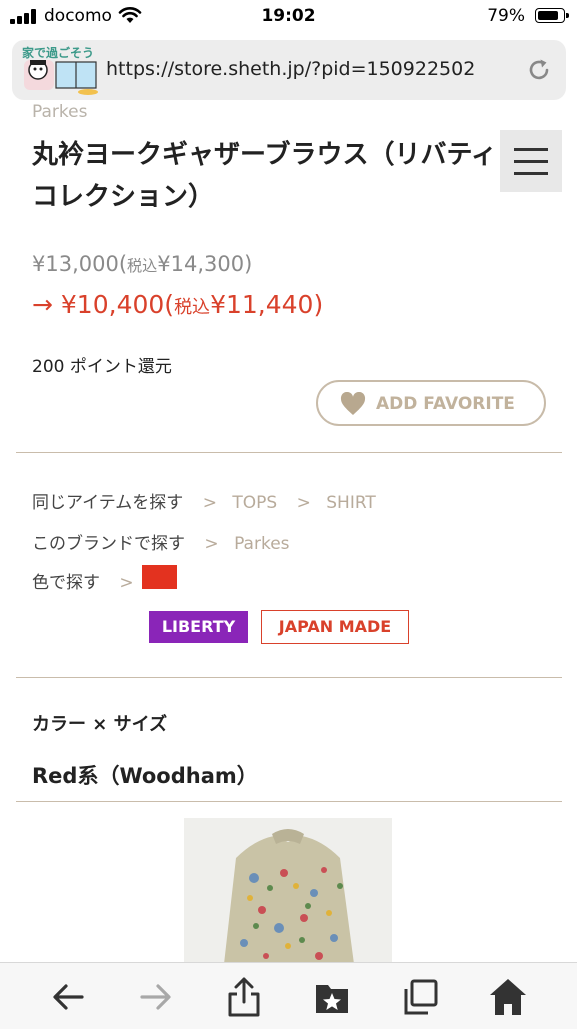  What do you see at coordinates (531, 161) in the screenshot?
I see `menu-button` at bounding box center [531, 161].